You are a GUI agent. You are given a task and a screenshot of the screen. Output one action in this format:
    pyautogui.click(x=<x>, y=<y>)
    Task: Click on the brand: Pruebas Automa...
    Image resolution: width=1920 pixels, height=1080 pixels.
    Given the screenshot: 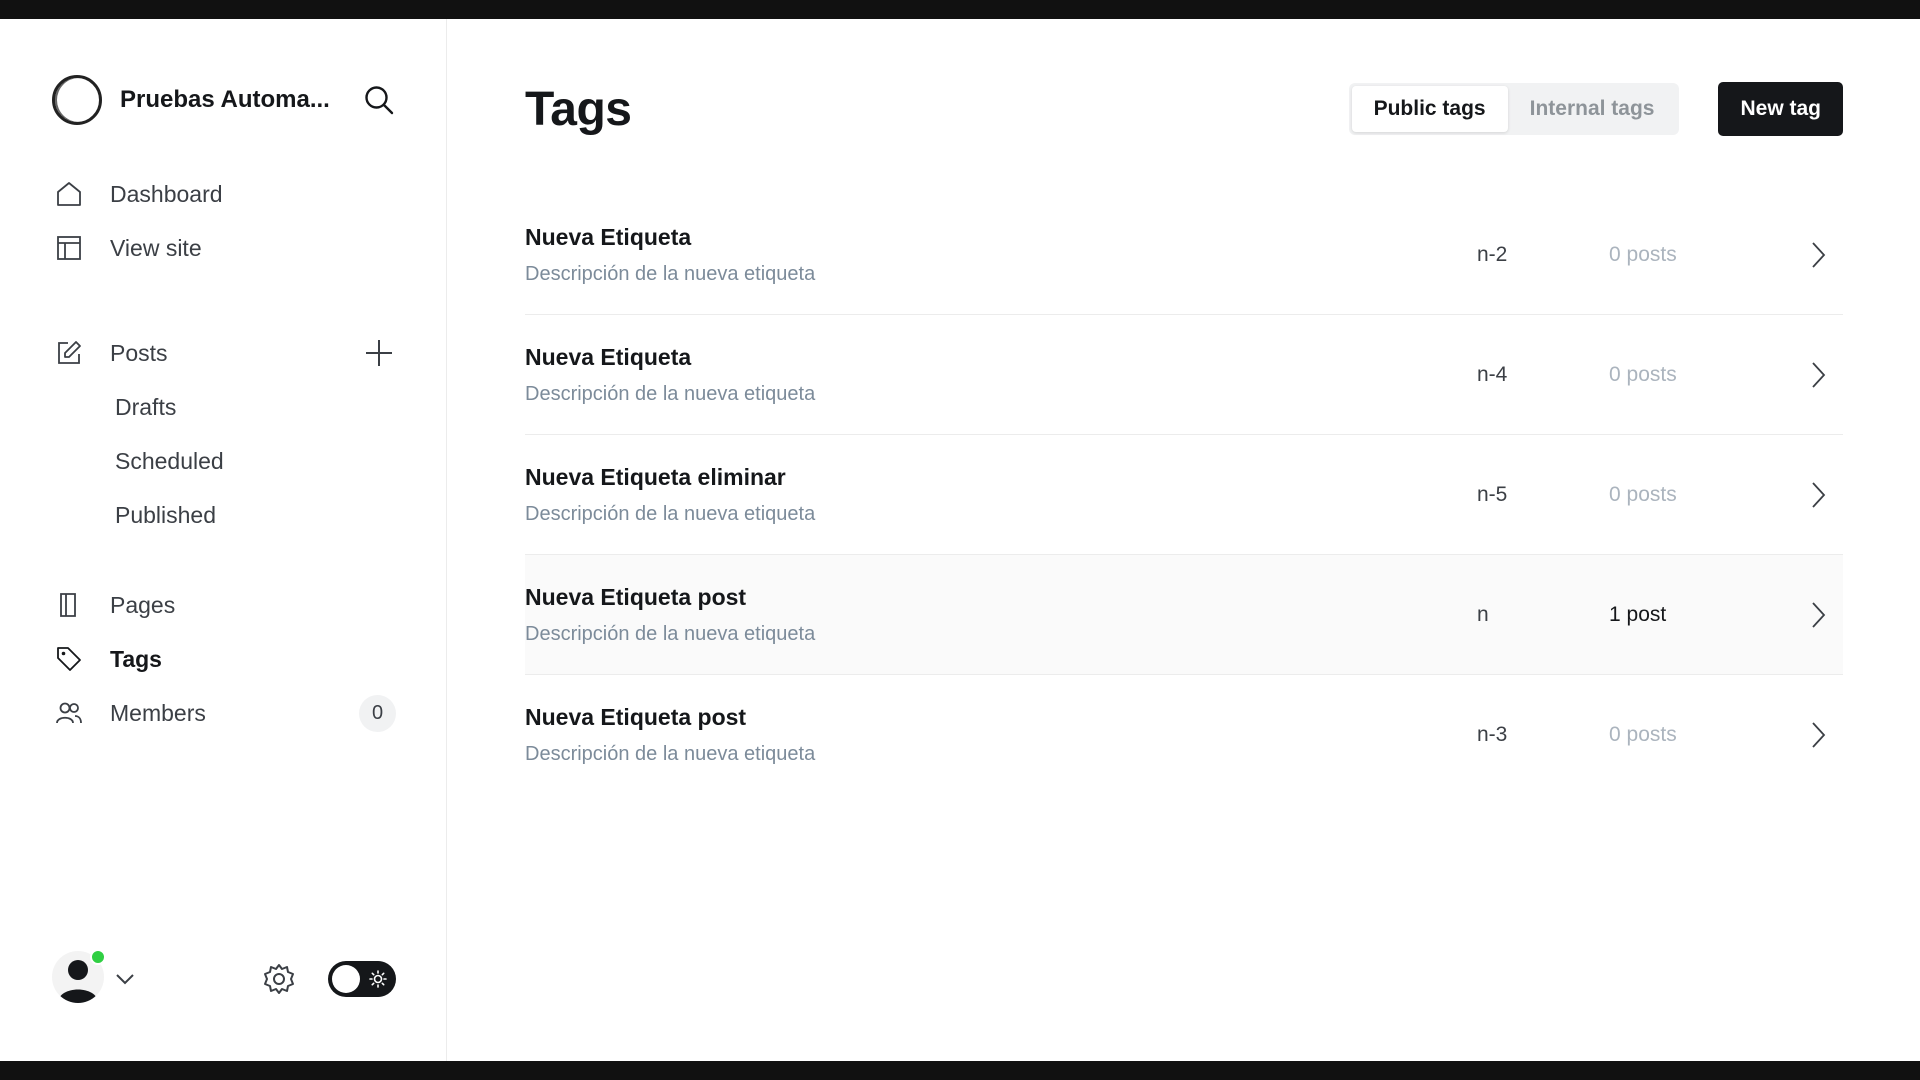 What is the action you would take?
    pyautogui.click(x=224, y=100)
    